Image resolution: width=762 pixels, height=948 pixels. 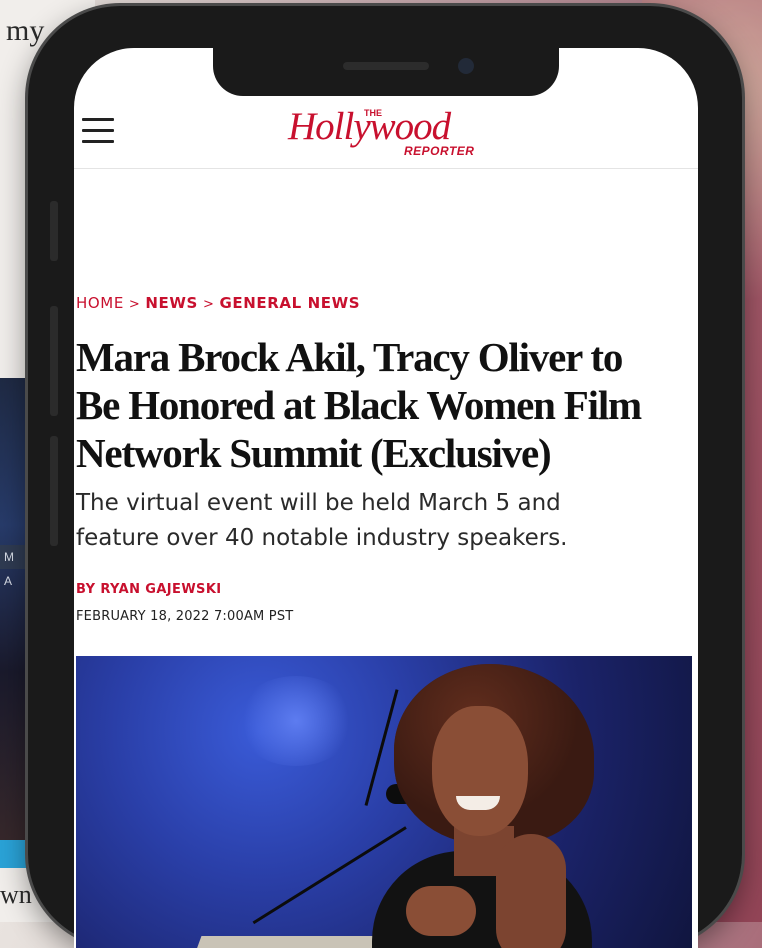 What do you see at coordinates (291, 942) in the screenshot?
I see `podium` at bounding box center [291, 942].